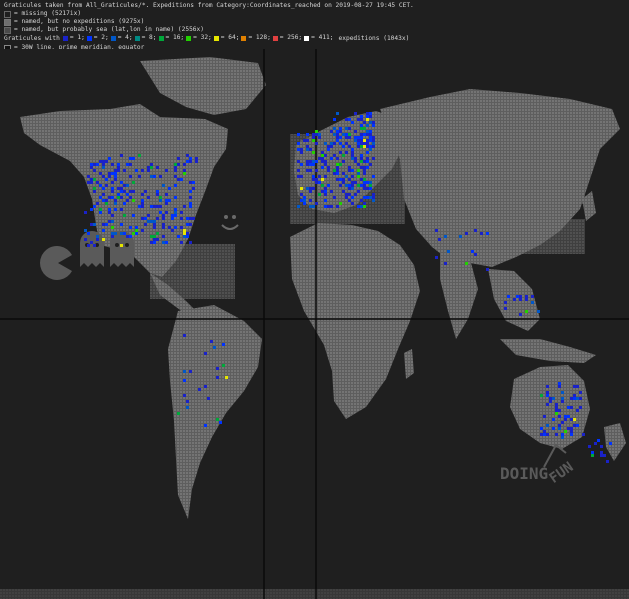 This screenshot has width=629, height=599. What do you see at coordinates (149, 37) in the screenshot?
I see `bucket-label: = 8;` at bounding box center [149, 37].